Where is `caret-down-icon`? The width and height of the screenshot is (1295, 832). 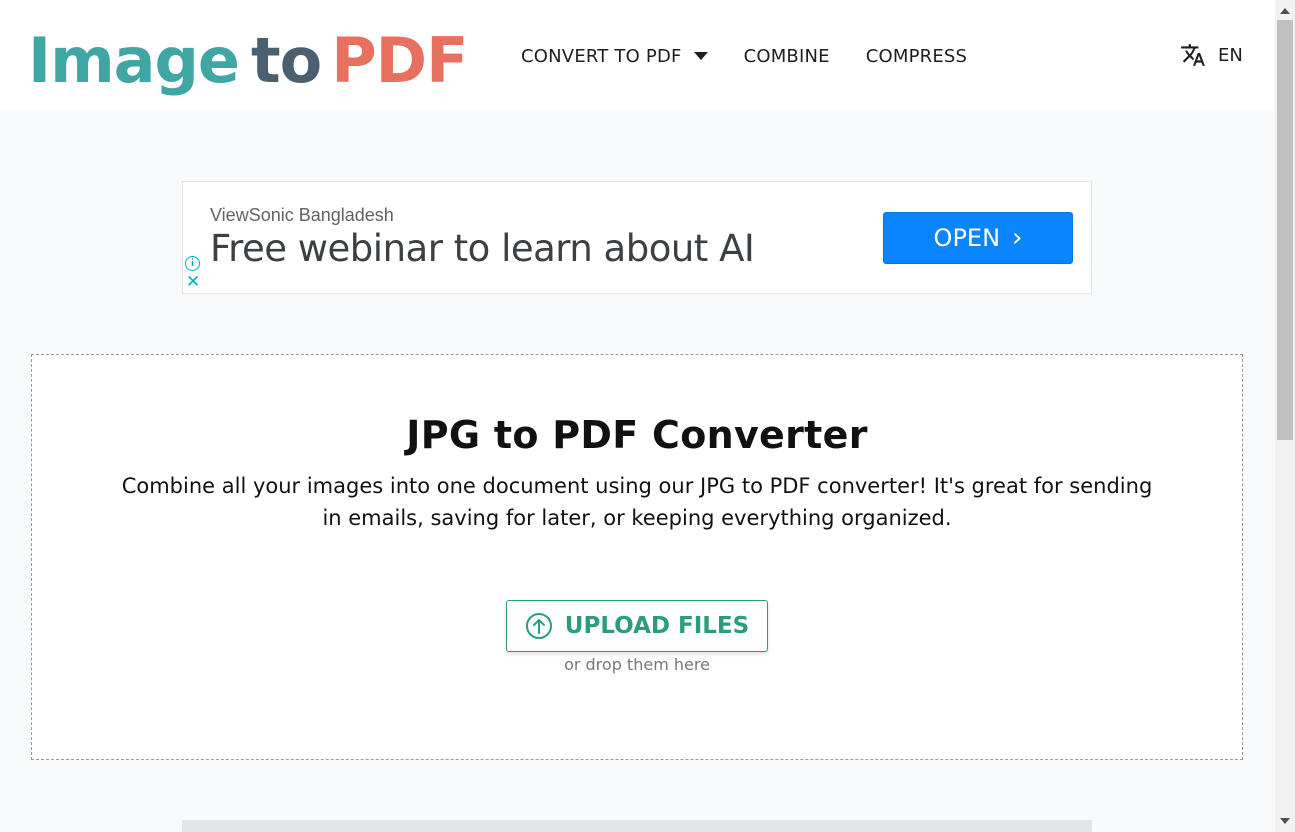
caret-down-icon is located at coordinates (700, 56).